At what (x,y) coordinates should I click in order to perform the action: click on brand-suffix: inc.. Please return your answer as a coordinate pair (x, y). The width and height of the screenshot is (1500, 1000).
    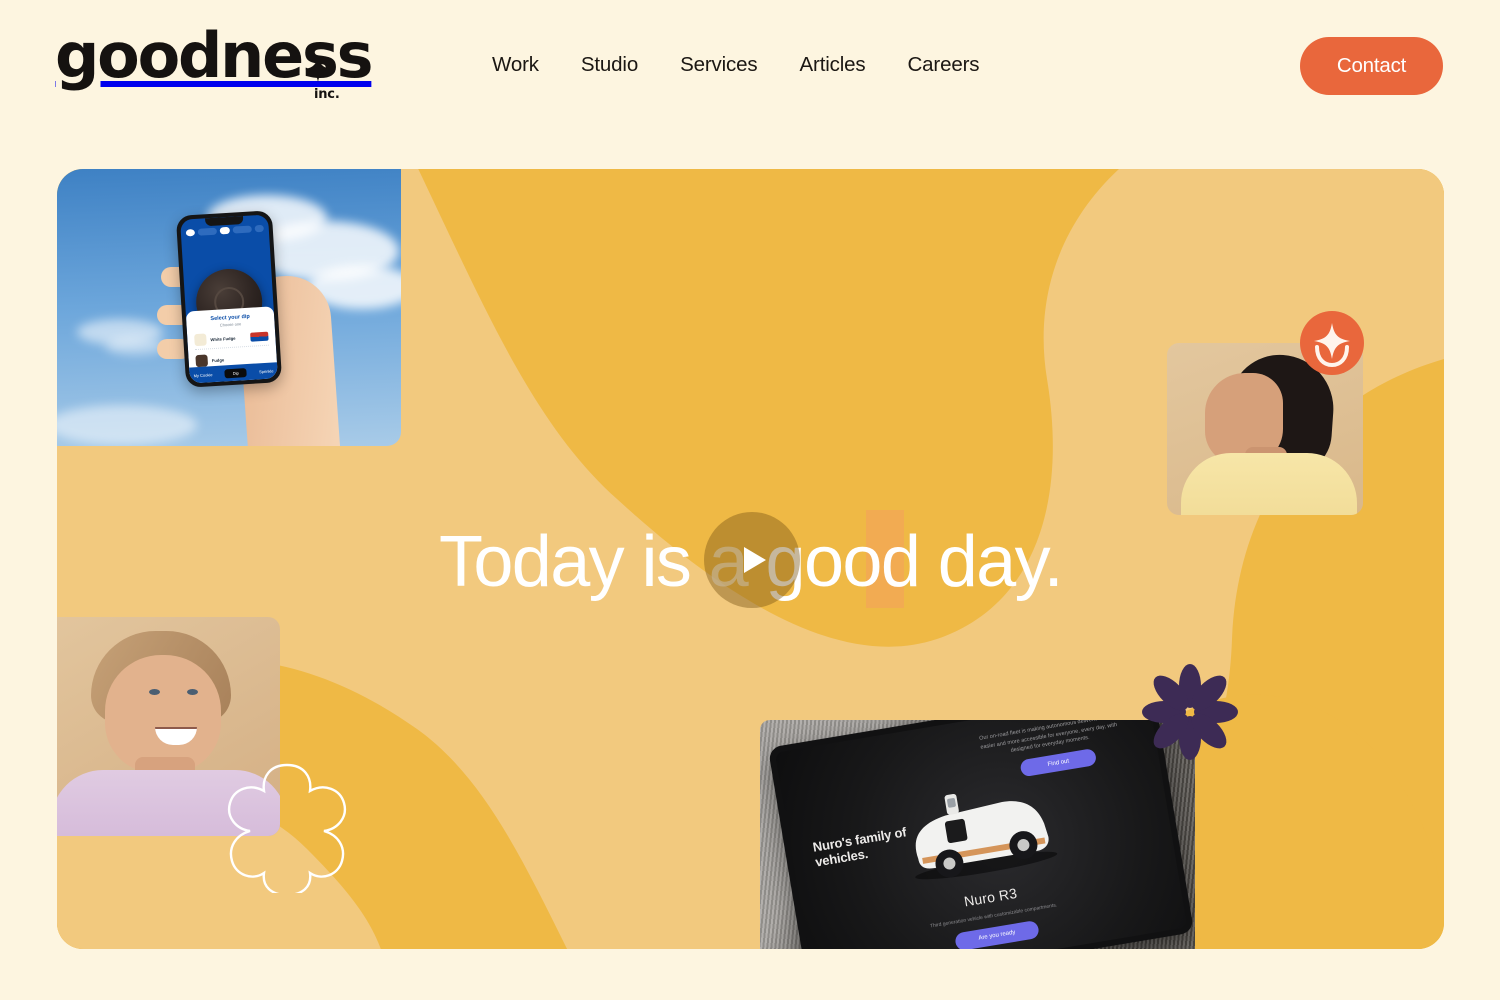
    Looking at the image, I should click on (327, 94).